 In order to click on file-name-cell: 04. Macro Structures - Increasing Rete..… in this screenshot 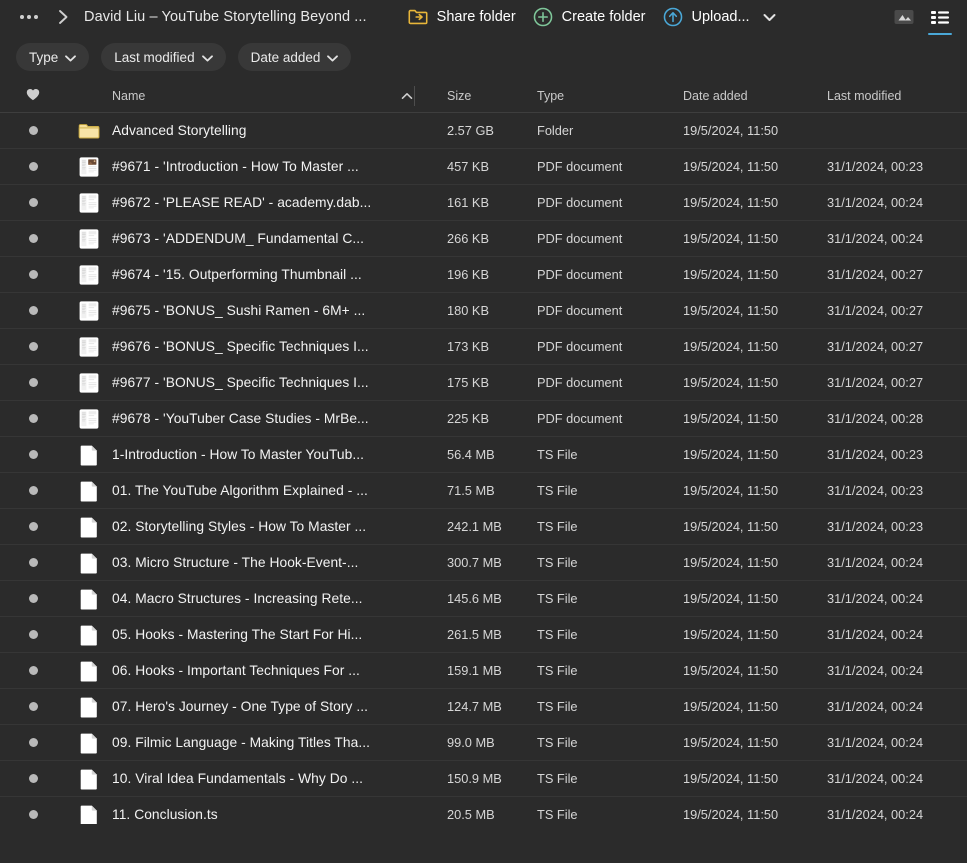, I will do `click(273, 598)`.